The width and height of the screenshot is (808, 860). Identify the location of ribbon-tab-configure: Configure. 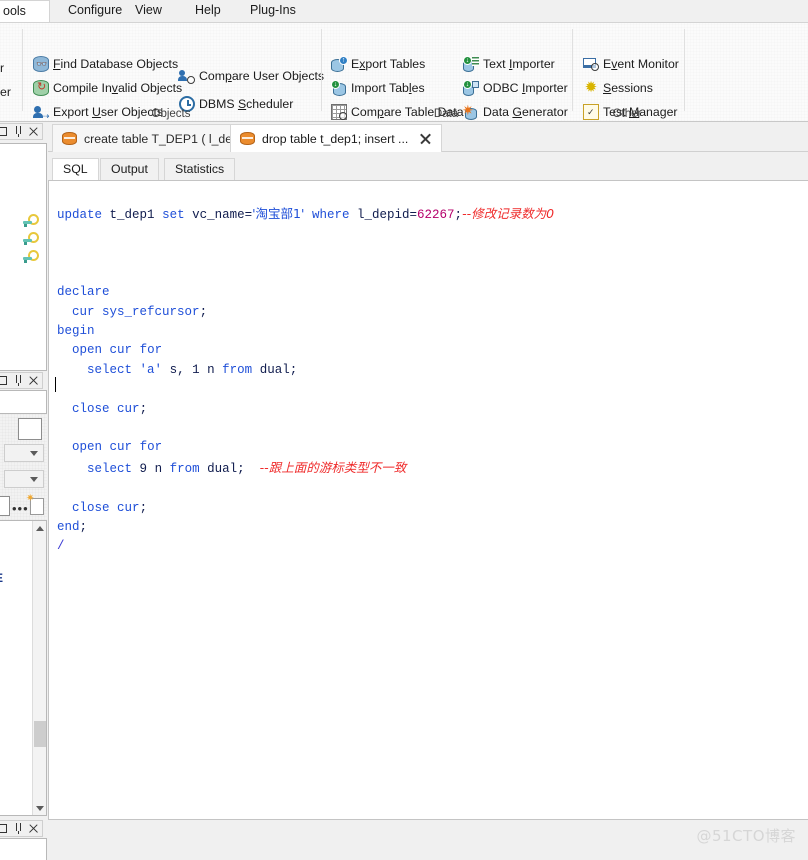
(95, 11).